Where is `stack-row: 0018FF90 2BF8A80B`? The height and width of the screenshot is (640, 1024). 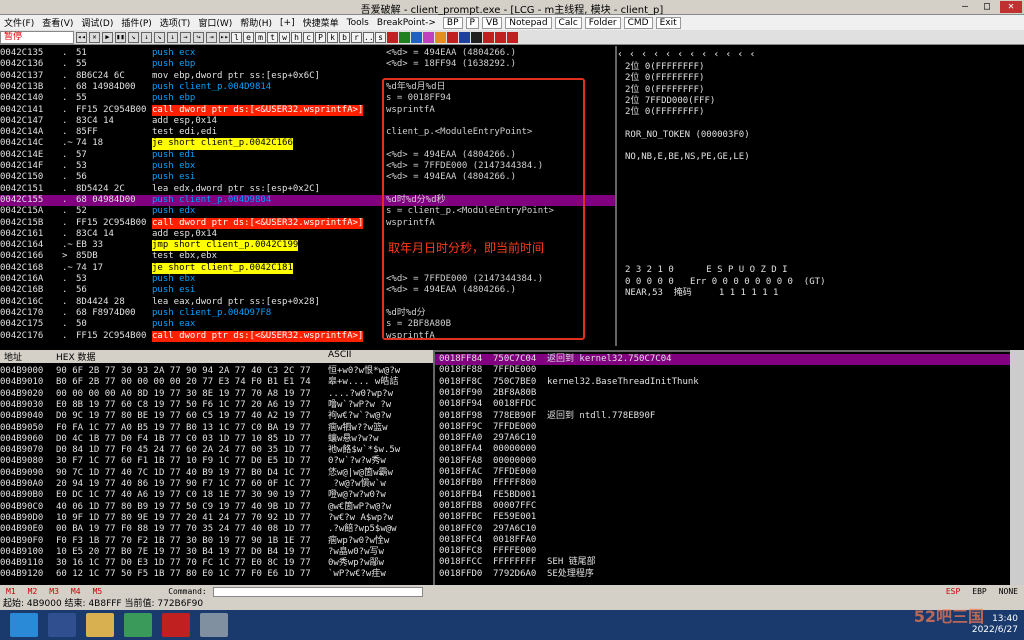
stack-row: 0018FF90 2BF8A80B is located at coordinates (722, 393).